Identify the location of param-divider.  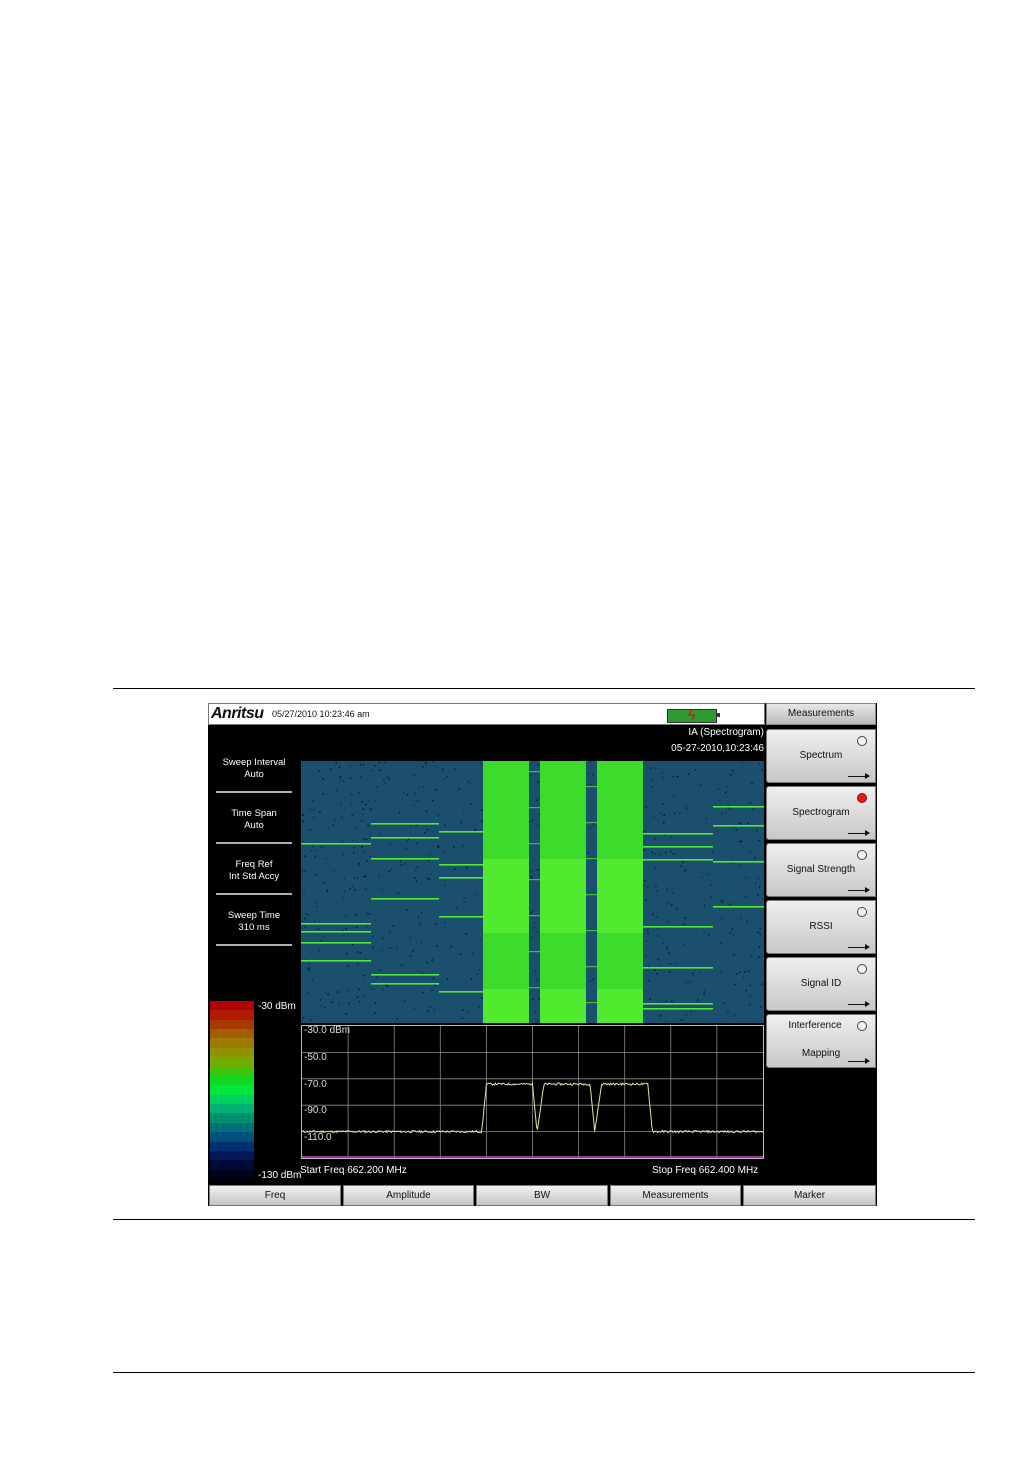
(254, 945).